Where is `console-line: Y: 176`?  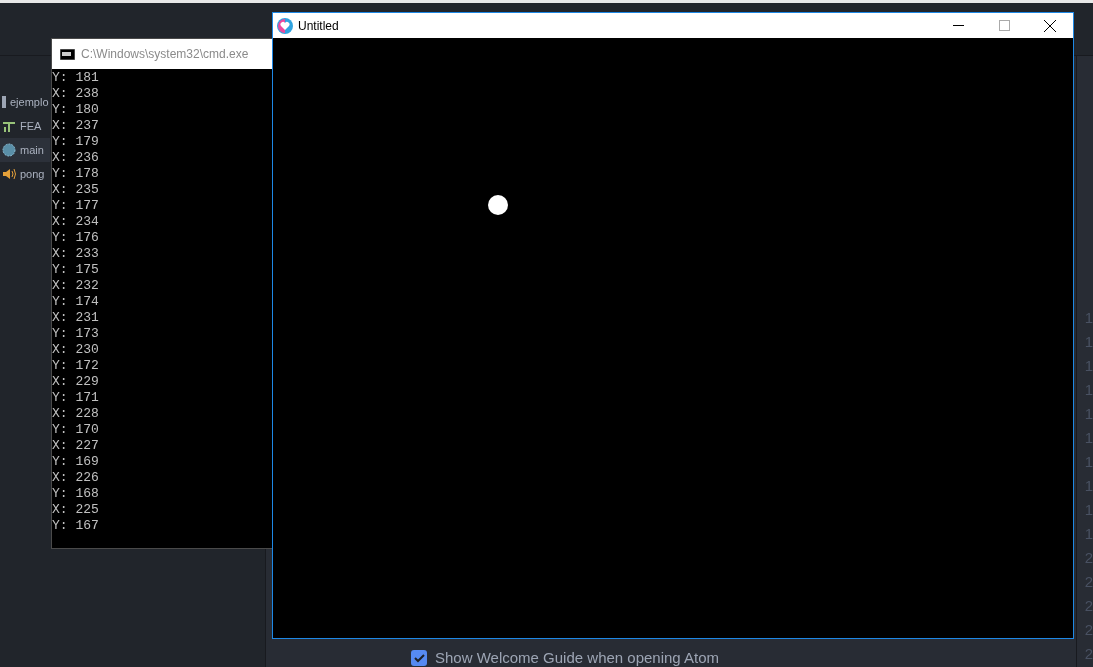 console-line: Y: 176 is located at coordinates (76, 238).